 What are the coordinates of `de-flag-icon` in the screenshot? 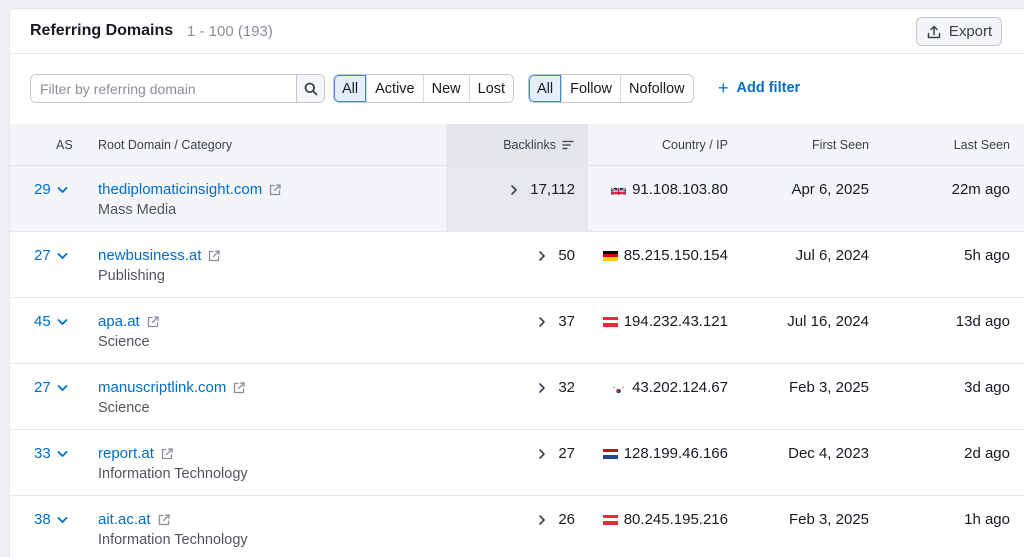 It's located at (610, 255).